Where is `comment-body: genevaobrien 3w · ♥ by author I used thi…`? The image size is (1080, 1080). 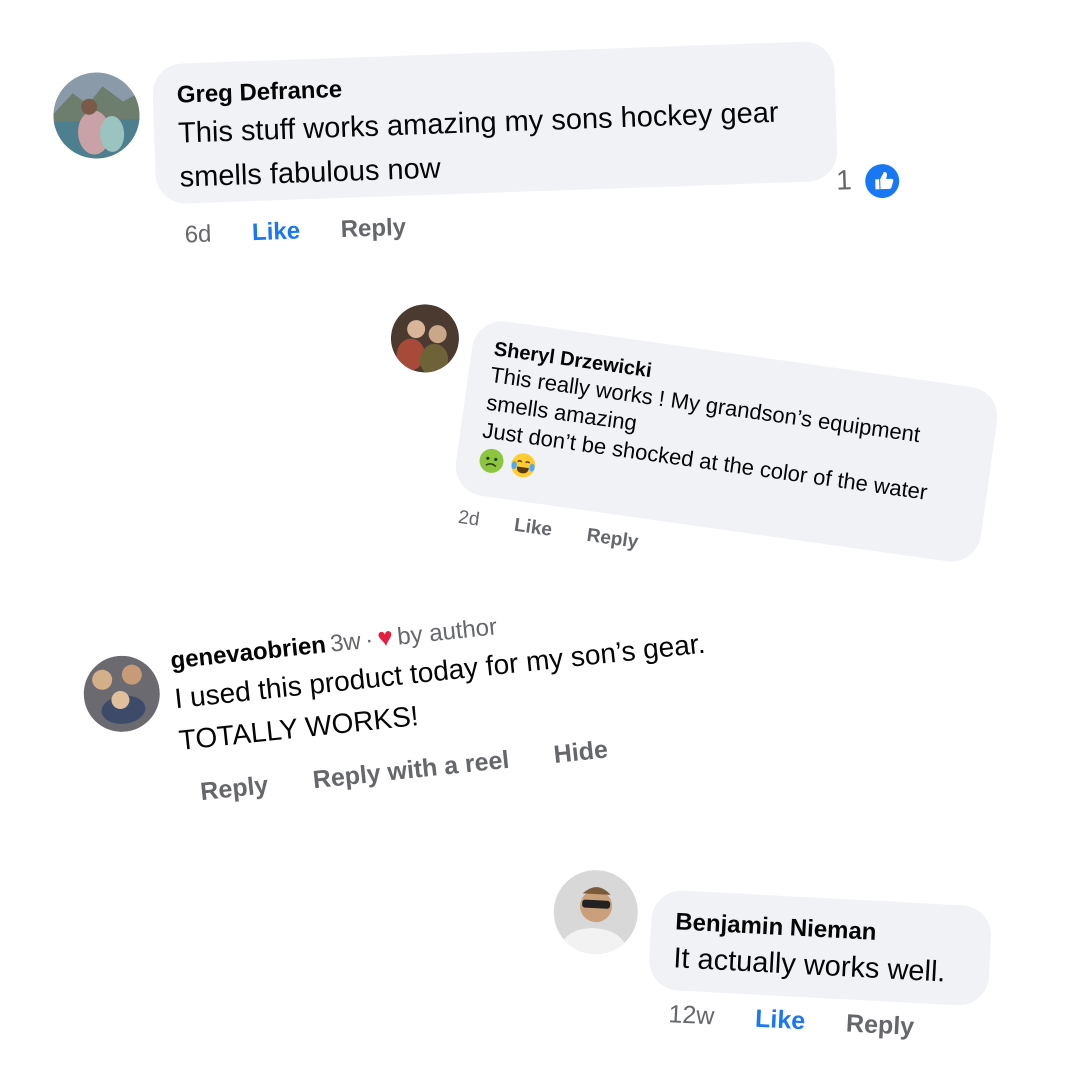
comment-body: genevaobrien 3w · ♥ by author I used thi… is located at coordinates (493, 668).